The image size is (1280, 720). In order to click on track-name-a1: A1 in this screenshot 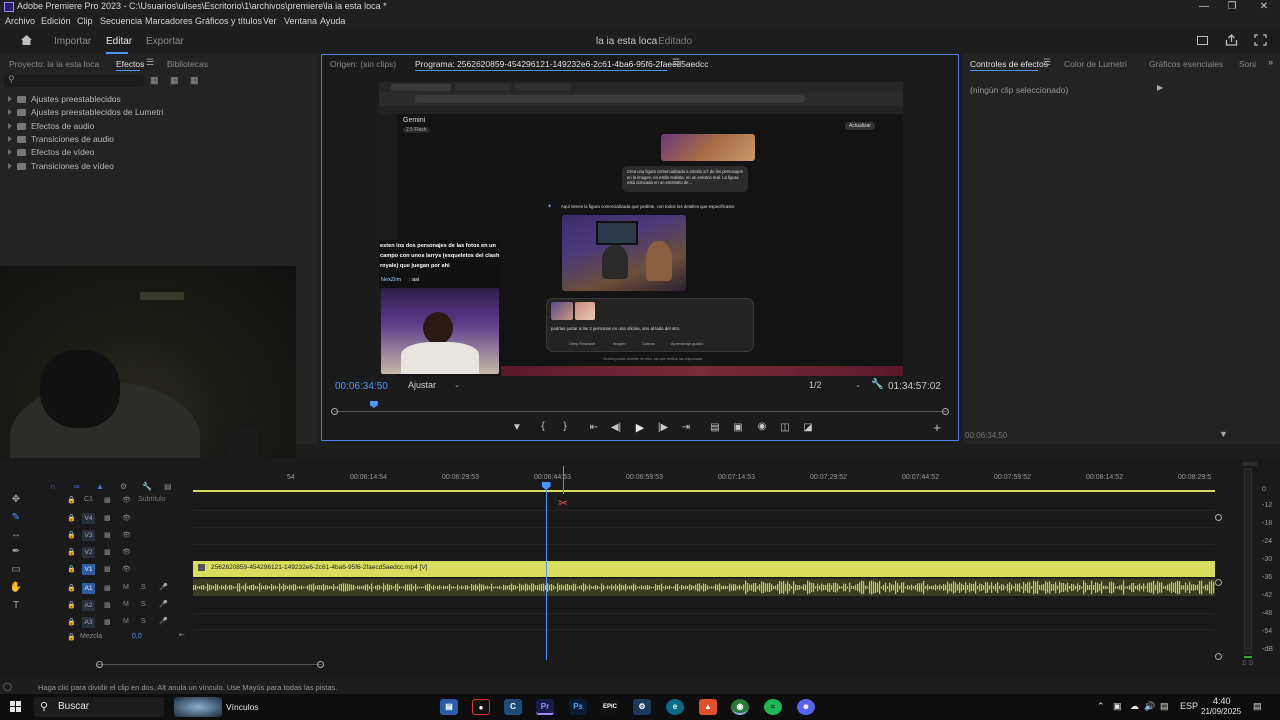, I will do `click(88, 588)`.